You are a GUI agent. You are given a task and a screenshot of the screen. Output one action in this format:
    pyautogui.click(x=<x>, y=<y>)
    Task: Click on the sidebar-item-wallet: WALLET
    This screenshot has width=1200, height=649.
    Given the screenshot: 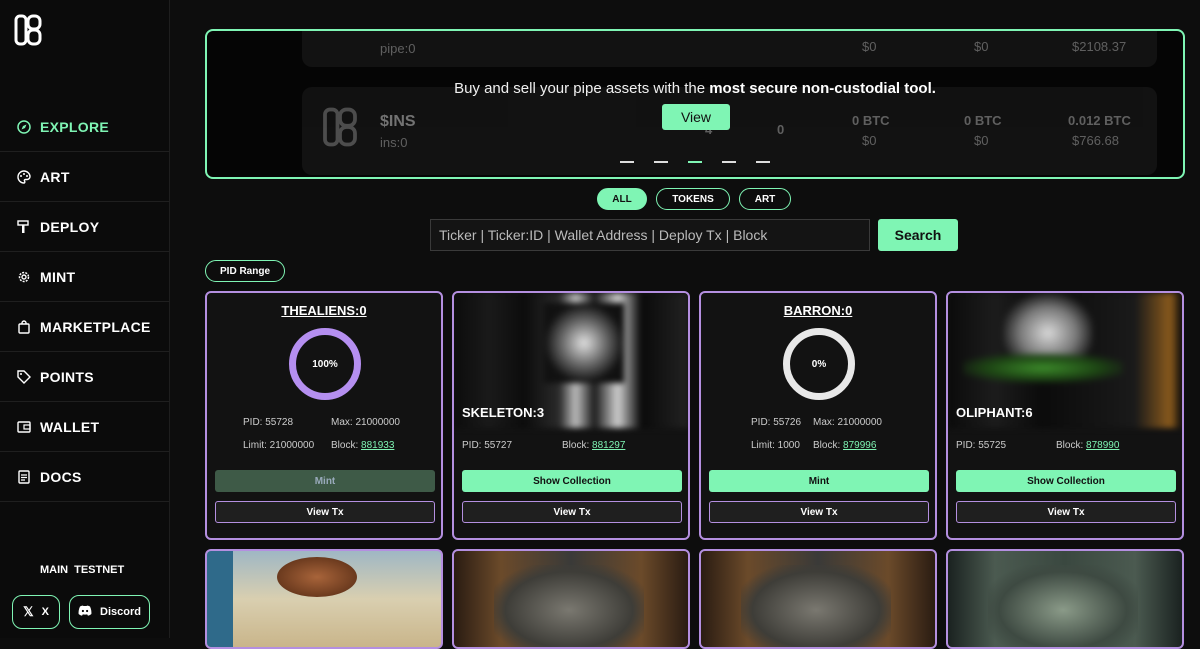 What is the action you would take?
    pyautogui.click(x=85, y=427)
    